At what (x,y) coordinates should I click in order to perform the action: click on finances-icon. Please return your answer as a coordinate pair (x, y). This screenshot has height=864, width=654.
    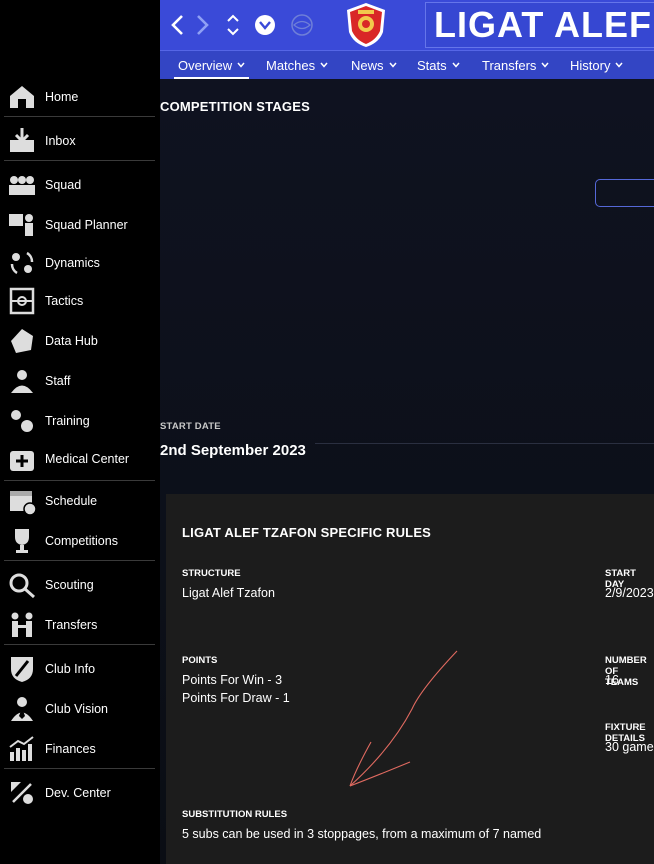
    Looking at the image, I should click on (22, 749).